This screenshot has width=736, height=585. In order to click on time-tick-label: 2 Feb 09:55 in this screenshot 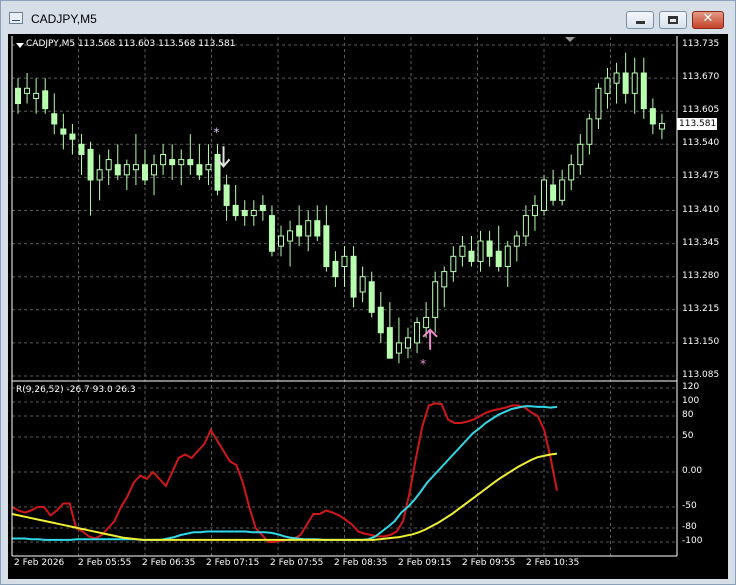, I will do `click(489, 563)`.